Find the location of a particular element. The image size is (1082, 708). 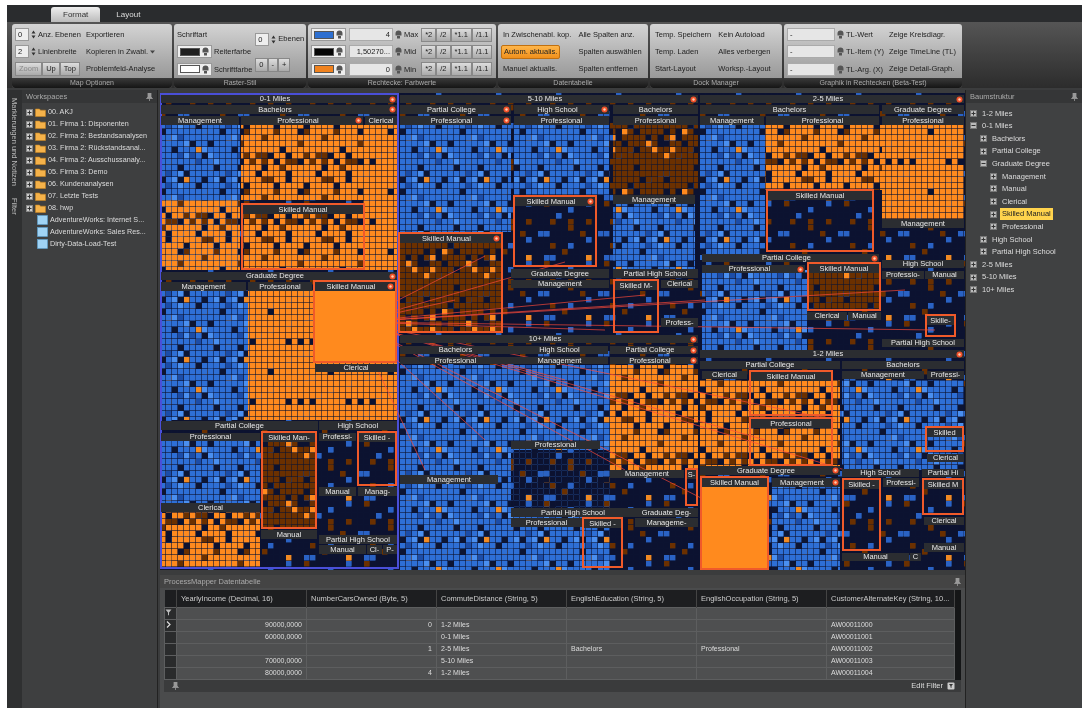

ribbon-tab: Format is located at coordinates (76, 14).